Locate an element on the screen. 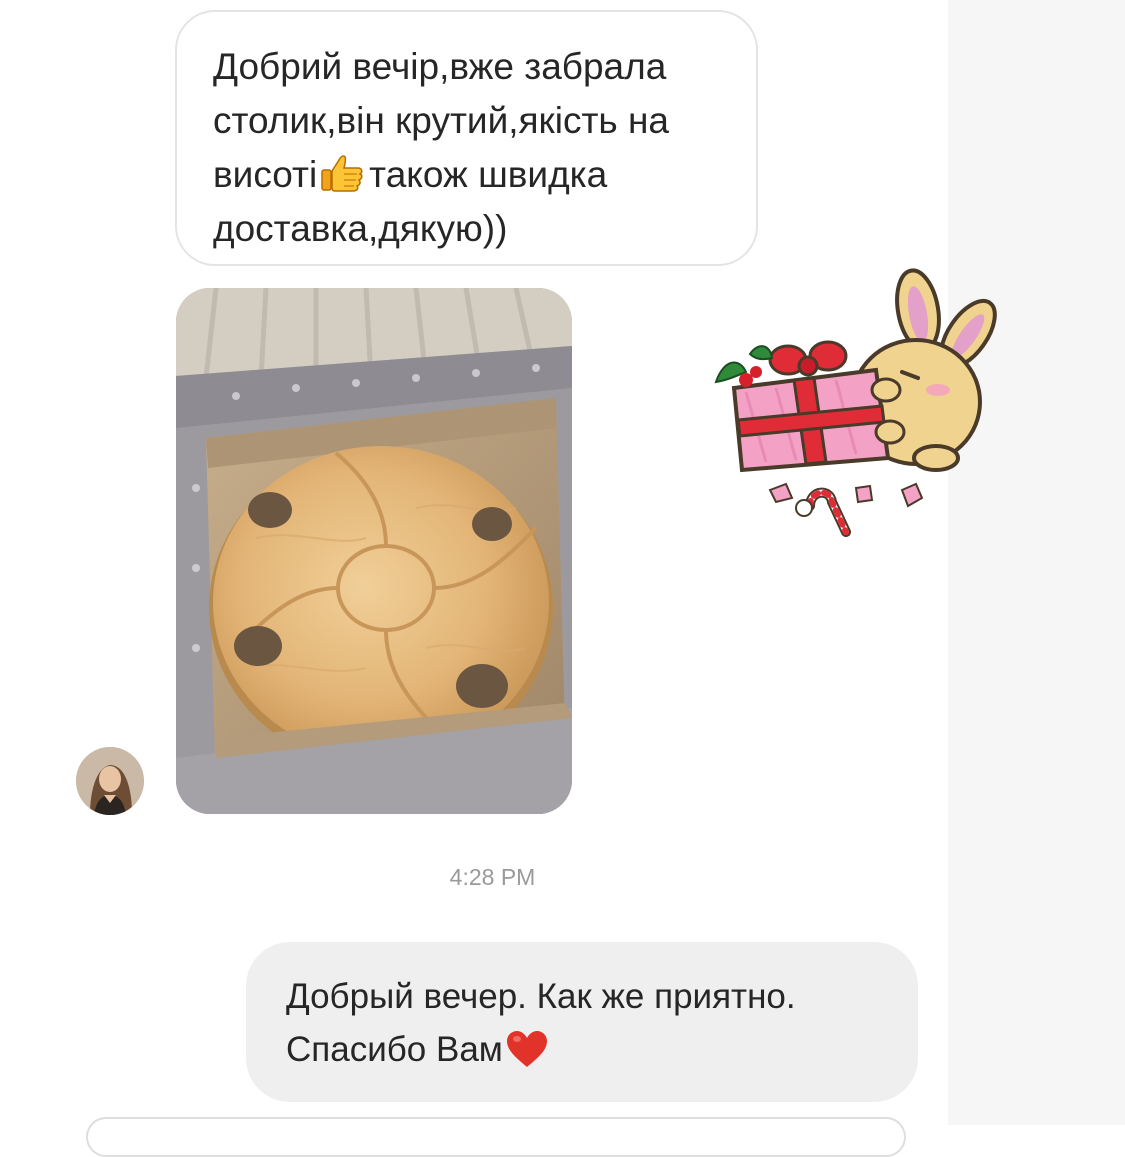 Image resolution: width=1125 pixels, height=1157 pixels. message-line: Добрый вечер. Как же приятно. is located at coordinates (541, 996).